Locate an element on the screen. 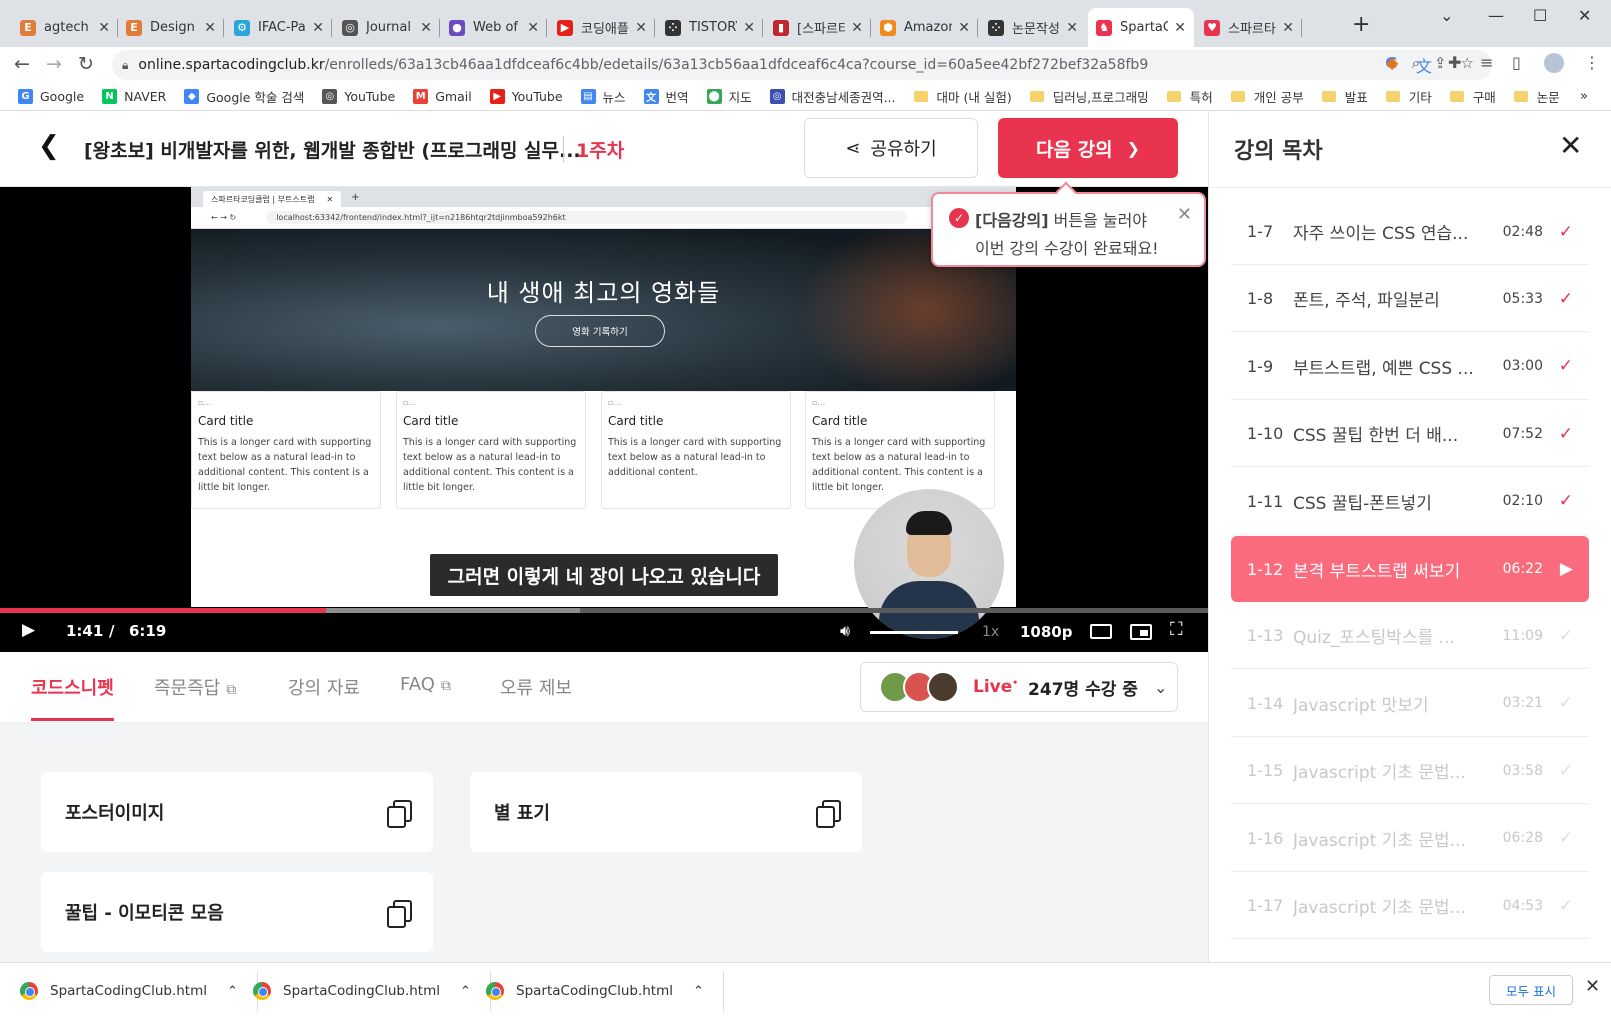  bookmark-folder: 논문 is located at coordinates (1536, 96).